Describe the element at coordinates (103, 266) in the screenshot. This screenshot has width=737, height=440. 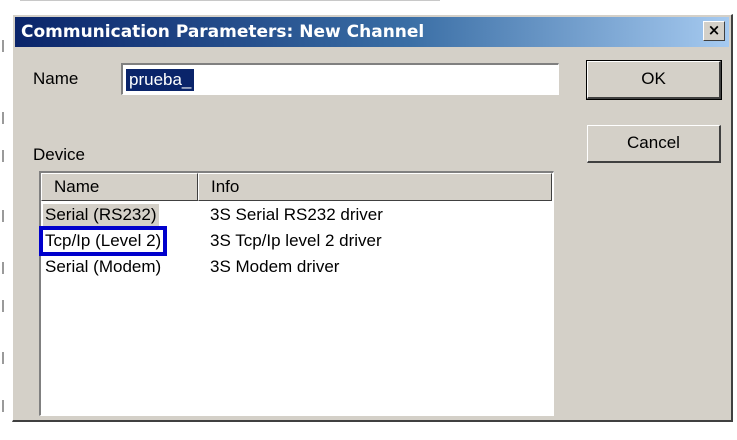
I see `device-name-cell: Serial (Modem)` at that location.